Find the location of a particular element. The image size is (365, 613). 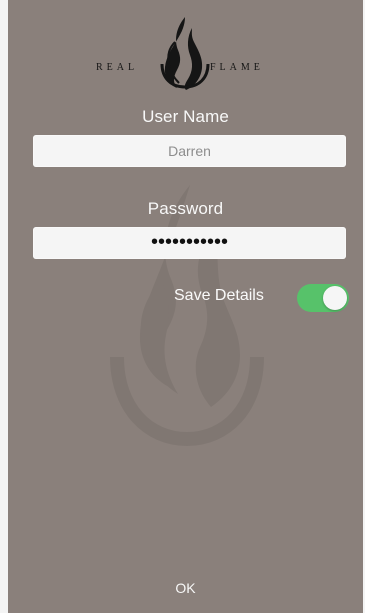

save-details-label: Save Details is located at coordinates (219, 295).